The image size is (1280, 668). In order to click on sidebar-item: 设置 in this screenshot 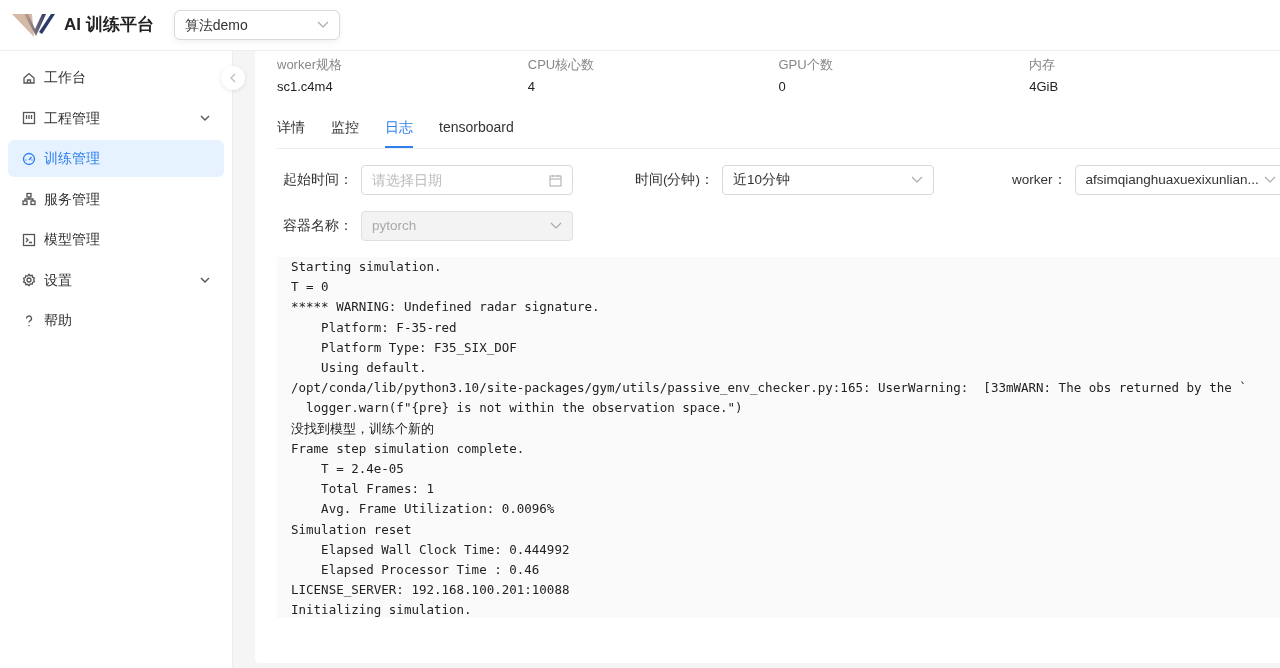, I will do `click(116, 280)`.